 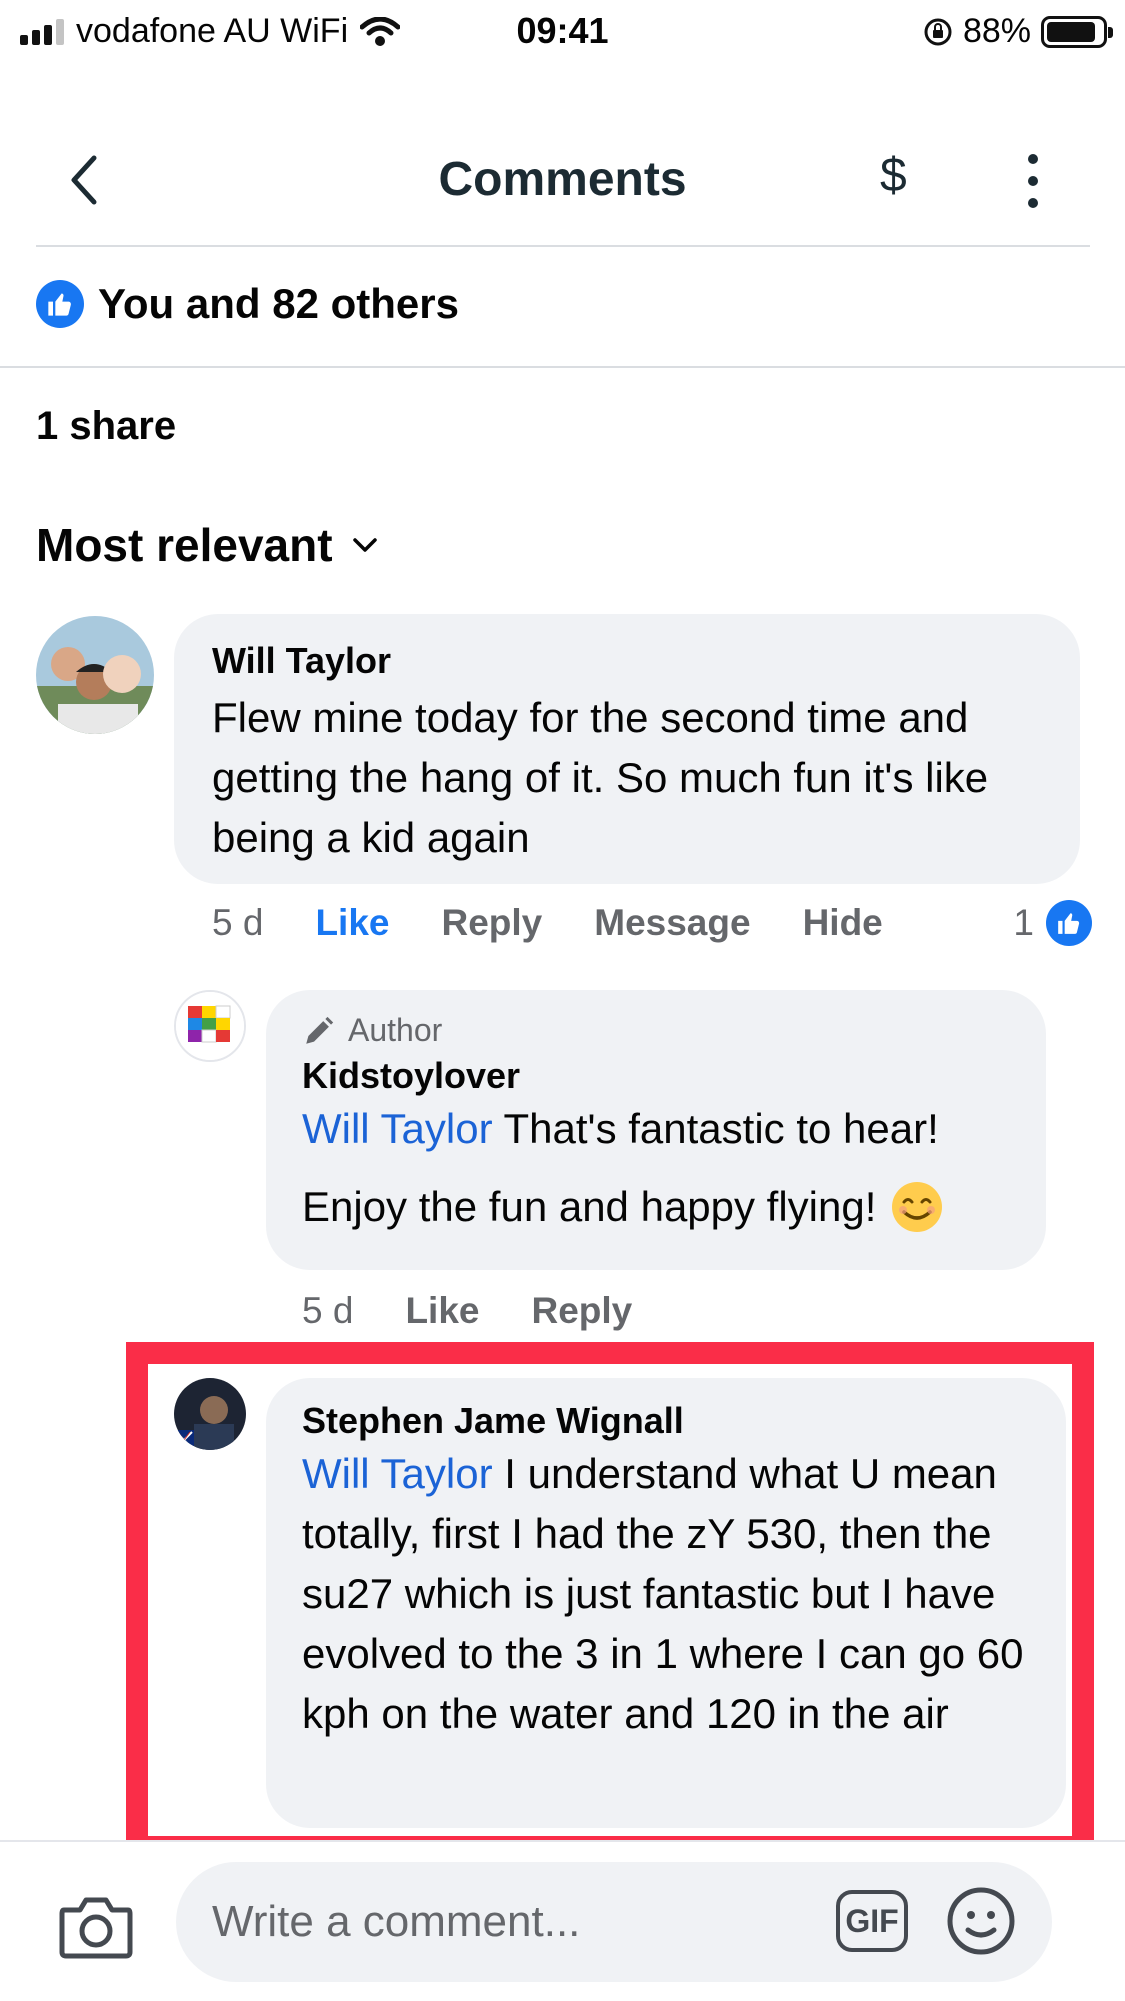 What do you see at coordinates (589, 1206) in the screenshot?
I see `comment-text-part: Enjoy the fun and happy flying!` at bounding box center [589, 1206].